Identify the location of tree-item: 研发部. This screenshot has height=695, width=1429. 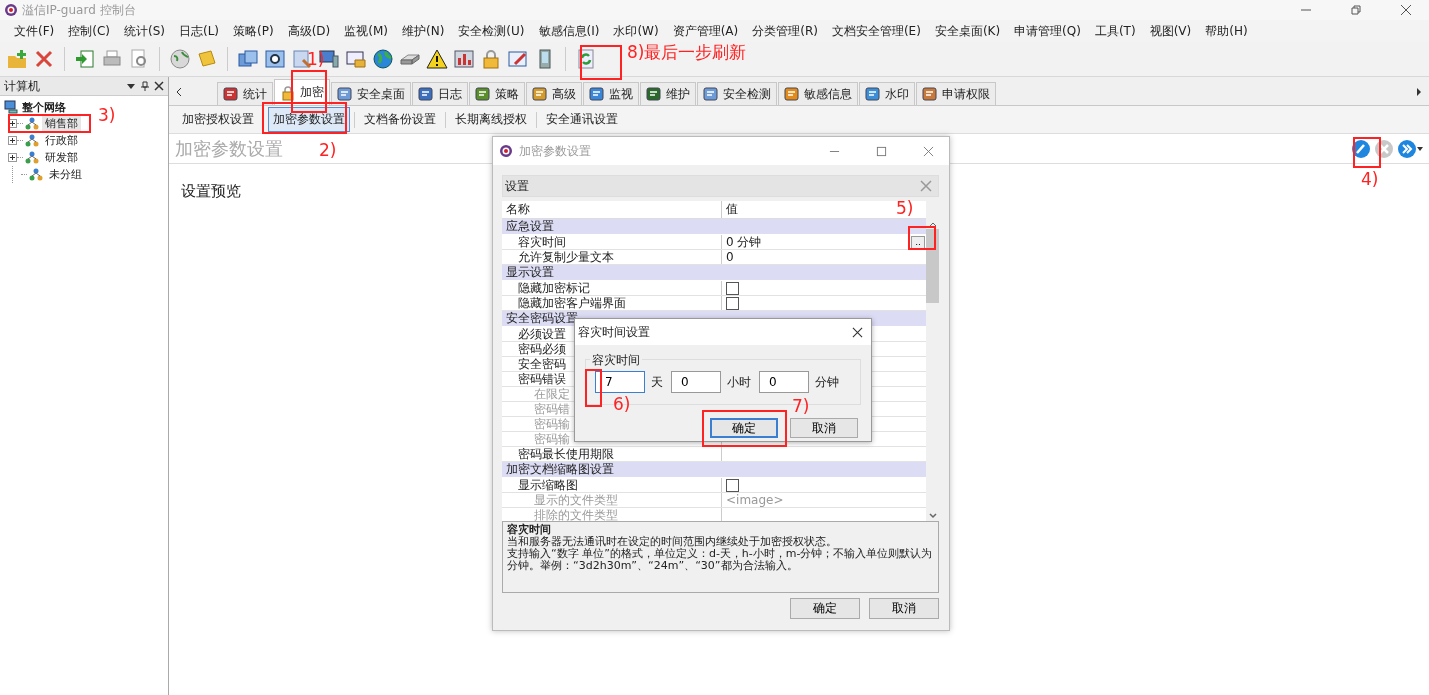
(61, 157).